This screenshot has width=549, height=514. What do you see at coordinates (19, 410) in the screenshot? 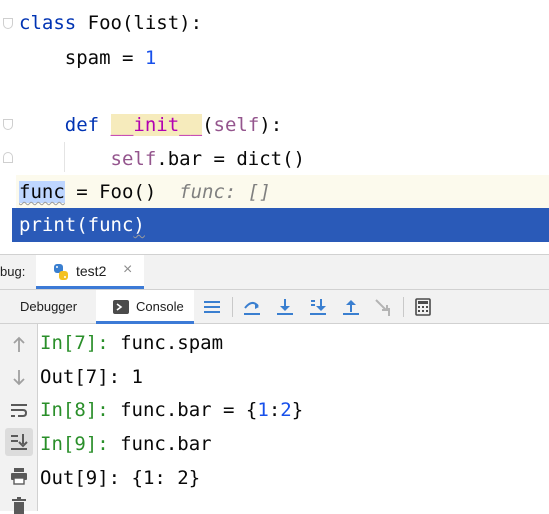
I see `soft-wrap-icon` at bounding box center [19, 410].